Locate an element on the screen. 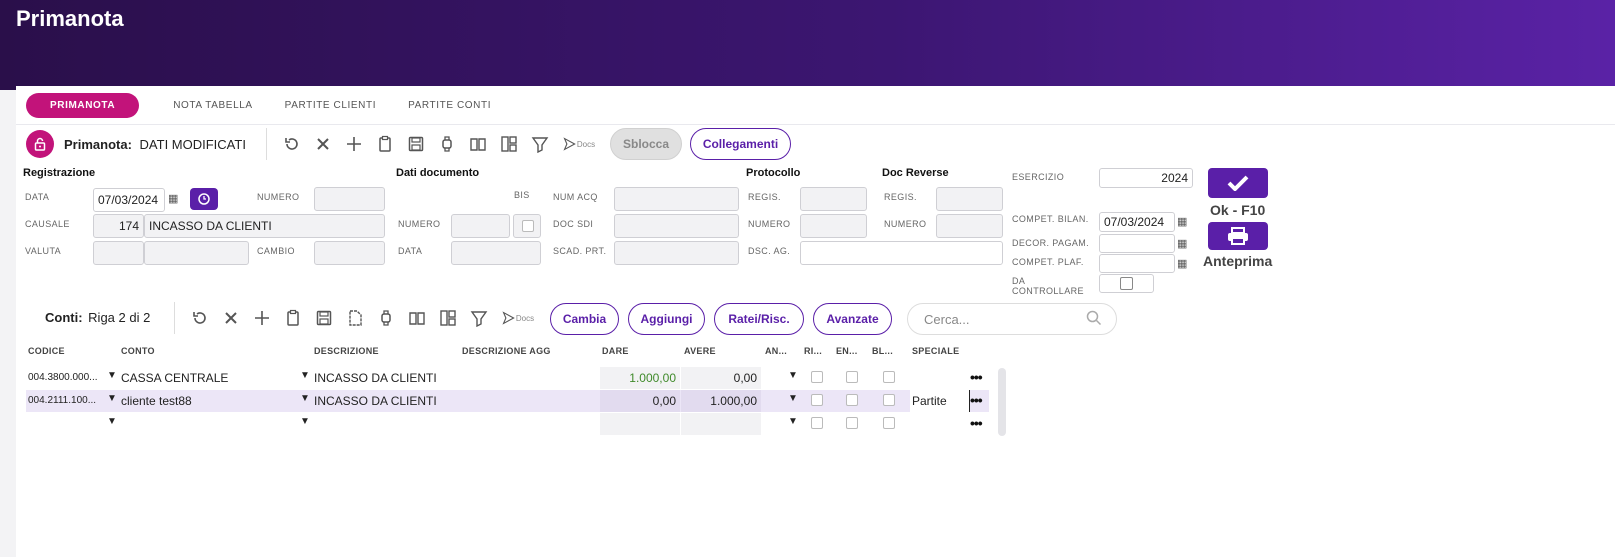 The width and height of the screenshot is (1615, 557). calendar-icon-compet-bilan: ▦ is located at coordinates (1182, 221).